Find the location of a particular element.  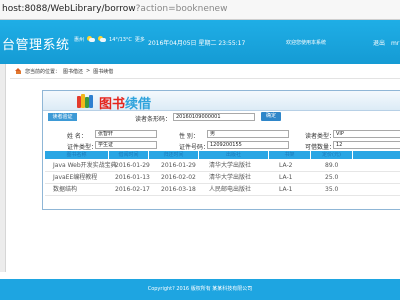

col-borrow-date: 借阅时间 is located at coordinates (129, 155).